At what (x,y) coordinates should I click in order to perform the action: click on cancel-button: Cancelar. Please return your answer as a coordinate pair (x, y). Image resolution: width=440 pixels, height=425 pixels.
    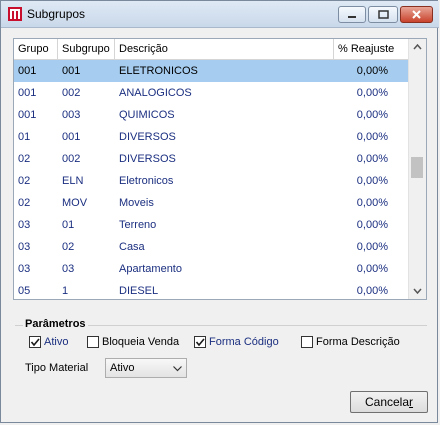
    Looking at the image, I should click on (389, 402).